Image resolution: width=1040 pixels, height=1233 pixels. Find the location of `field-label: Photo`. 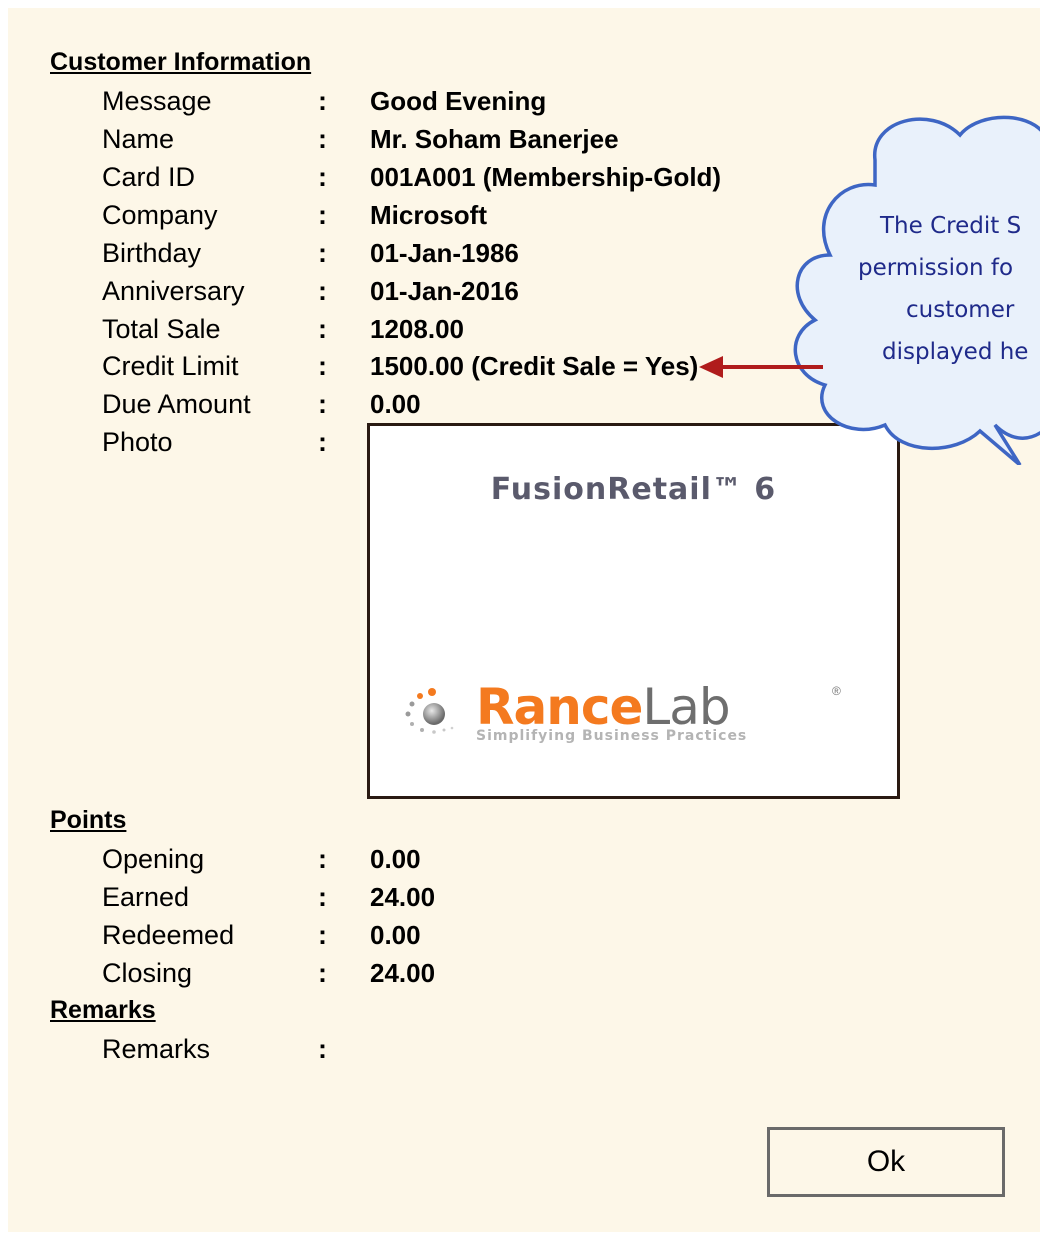

field-label: Photo is located at coordinates (137, 442).